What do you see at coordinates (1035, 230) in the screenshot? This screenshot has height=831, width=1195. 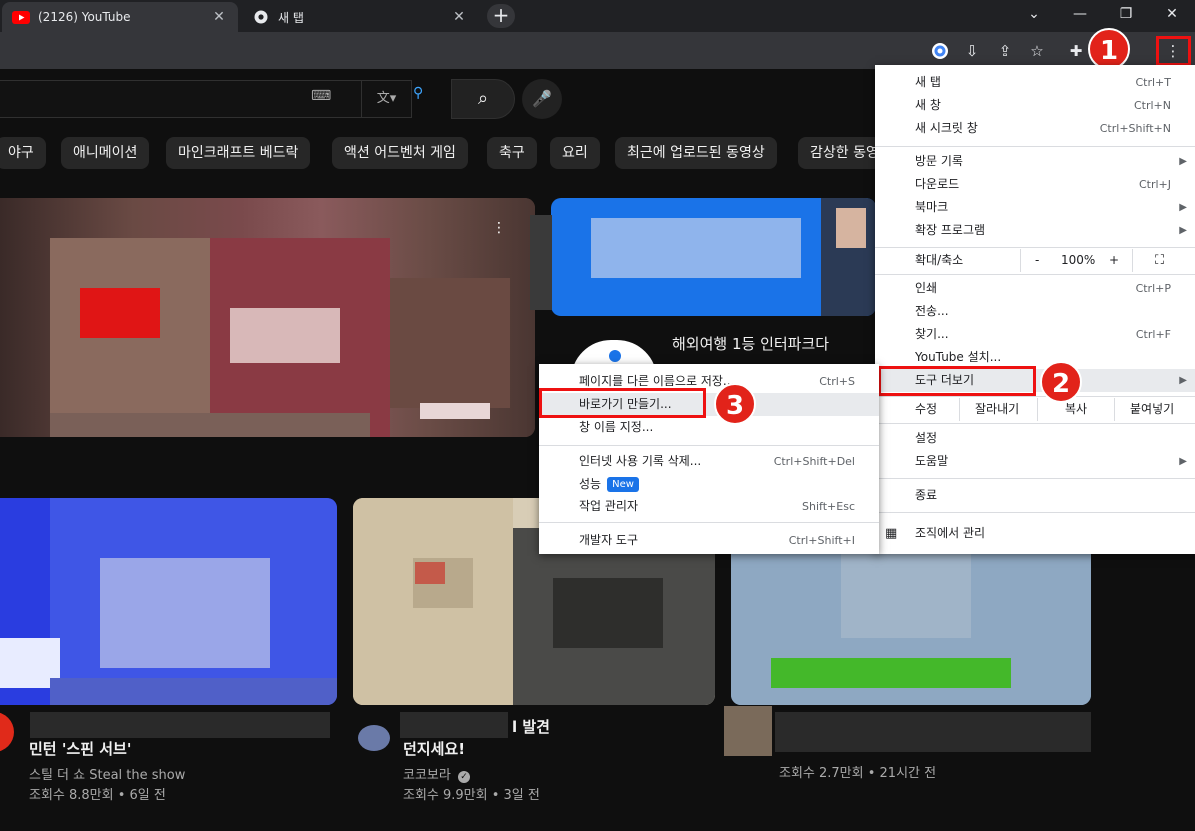 I see `menu-extensions: 확장 프로그램 ▶` at bounding box center [1035, 230].